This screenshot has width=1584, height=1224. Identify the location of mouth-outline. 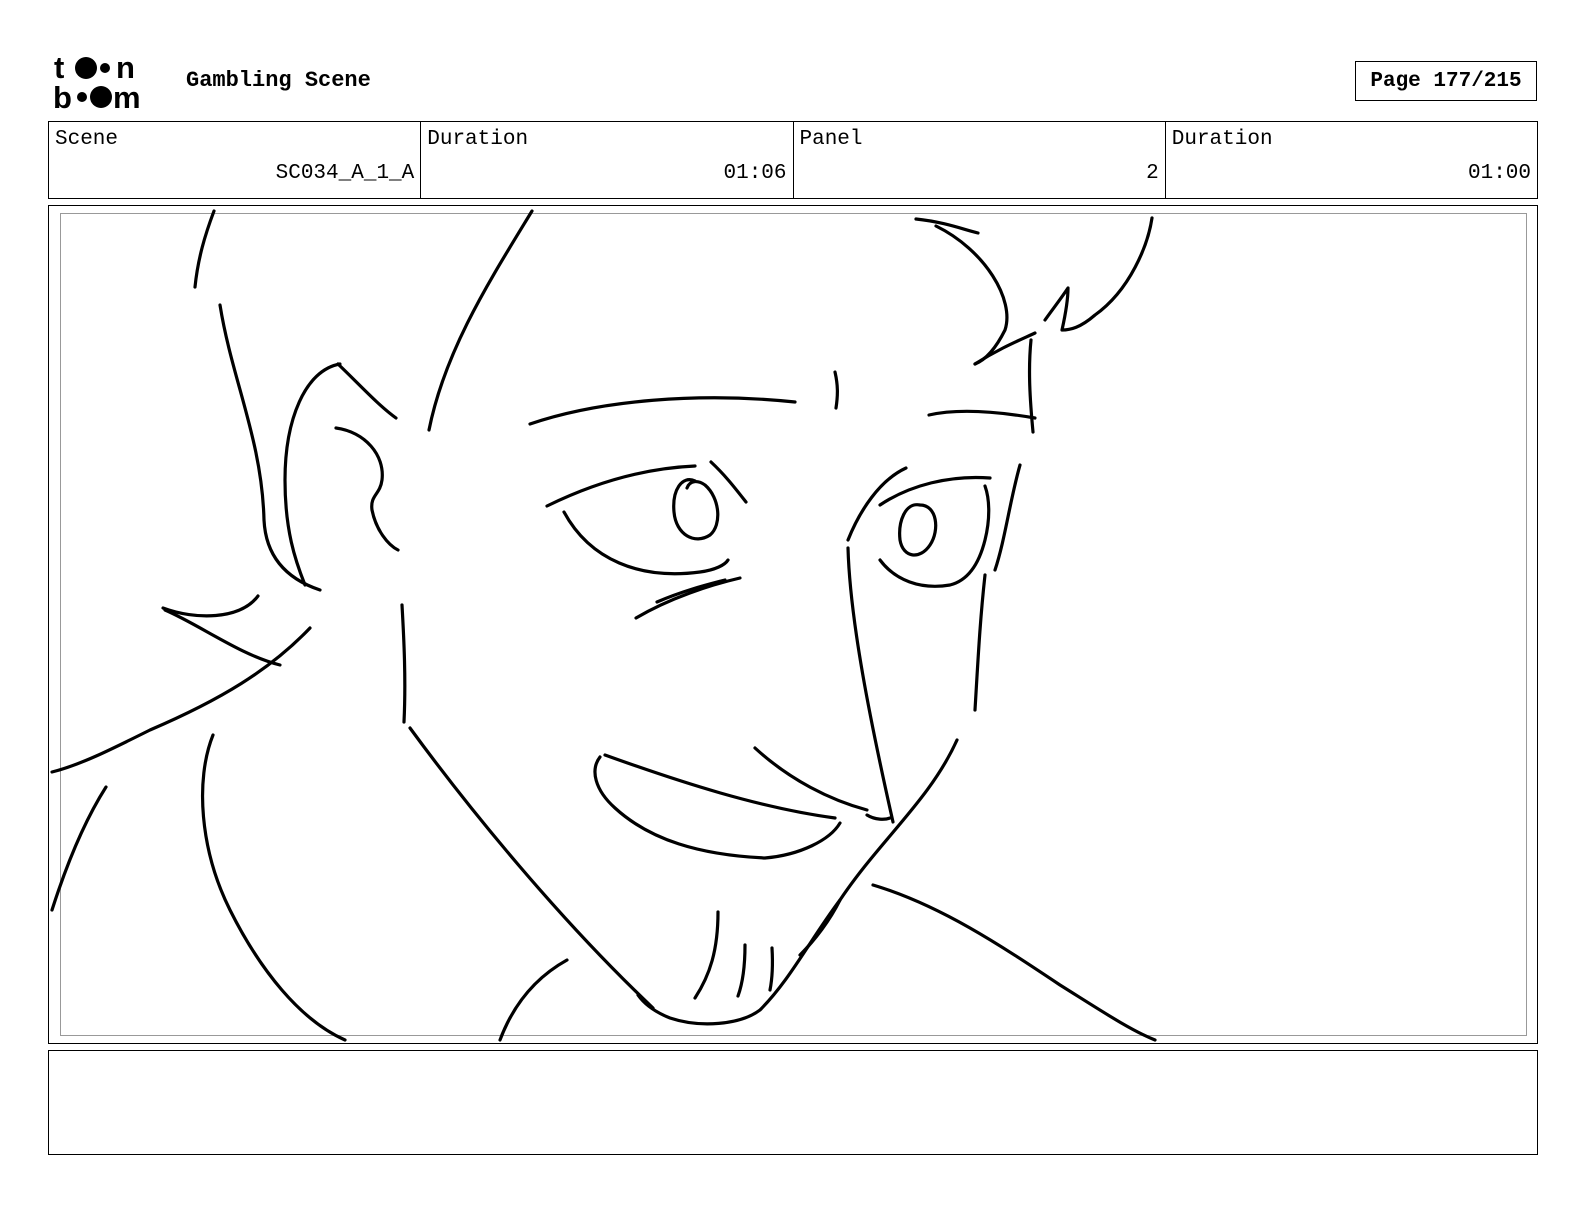
(717, 807).